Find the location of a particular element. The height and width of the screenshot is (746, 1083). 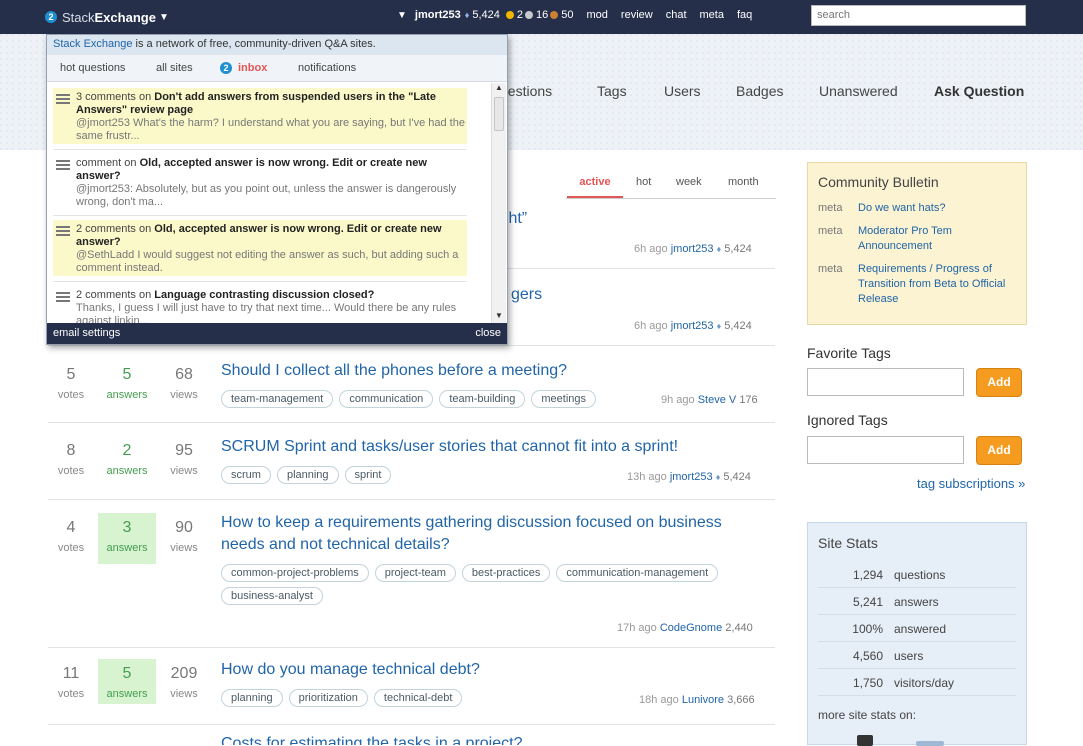

stat-row: 5,241 answers is located at coordinates (917, 601).